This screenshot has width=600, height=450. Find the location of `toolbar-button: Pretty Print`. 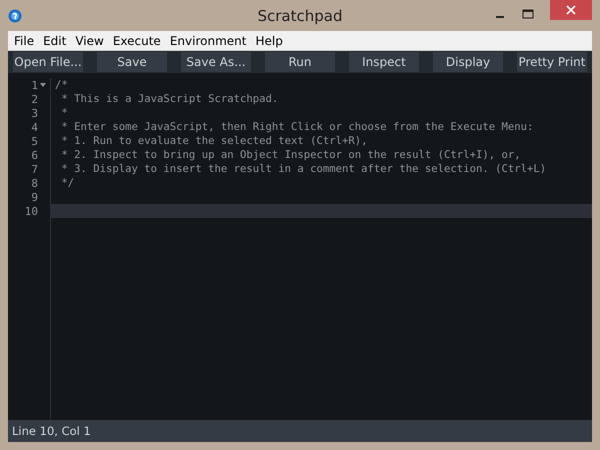

toolbar-button: Pretty Print is located at coordinates (552, 62).